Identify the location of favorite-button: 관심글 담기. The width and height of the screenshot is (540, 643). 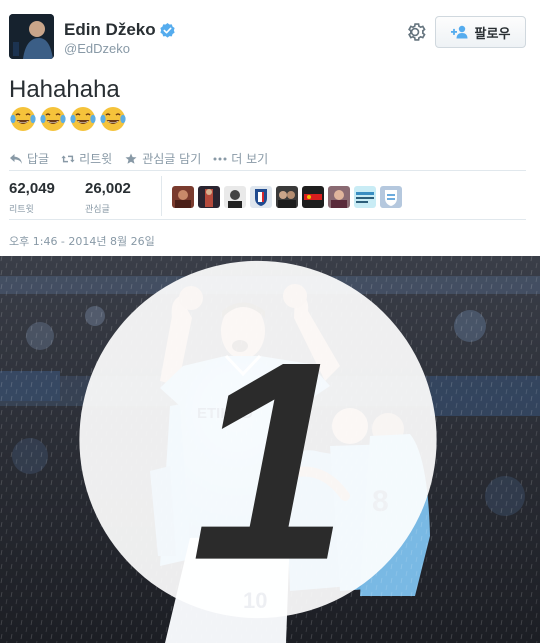
(162, 158).